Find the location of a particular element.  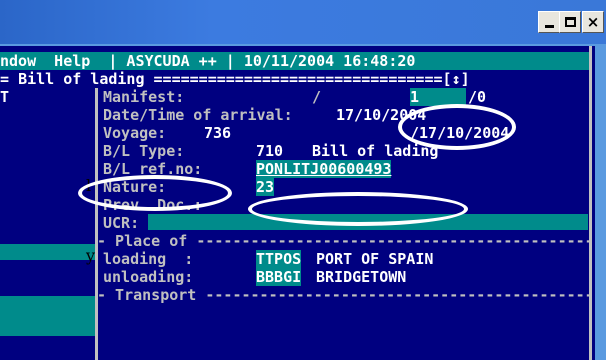

loading-code-field: TTPOS is located at coordinates (279, 259).